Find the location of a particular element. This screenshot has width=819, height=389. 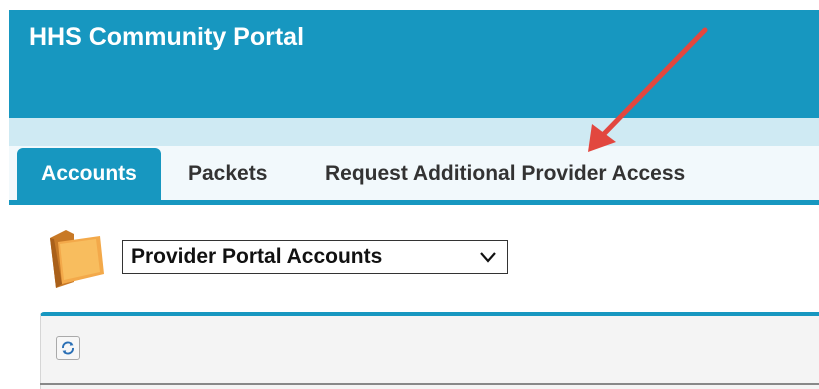

portal-title: HHS Community Portal is located at coordinates (167, 37).